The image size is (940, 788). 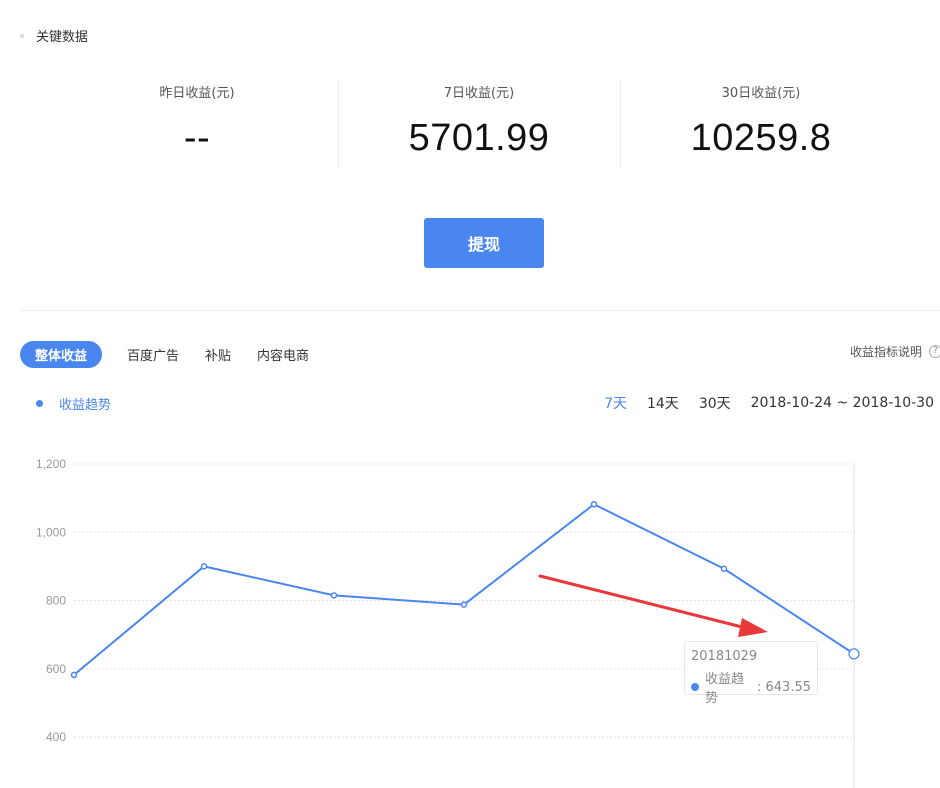 I want to click on withdraw-button: 提现, so click(x=484, y=243).